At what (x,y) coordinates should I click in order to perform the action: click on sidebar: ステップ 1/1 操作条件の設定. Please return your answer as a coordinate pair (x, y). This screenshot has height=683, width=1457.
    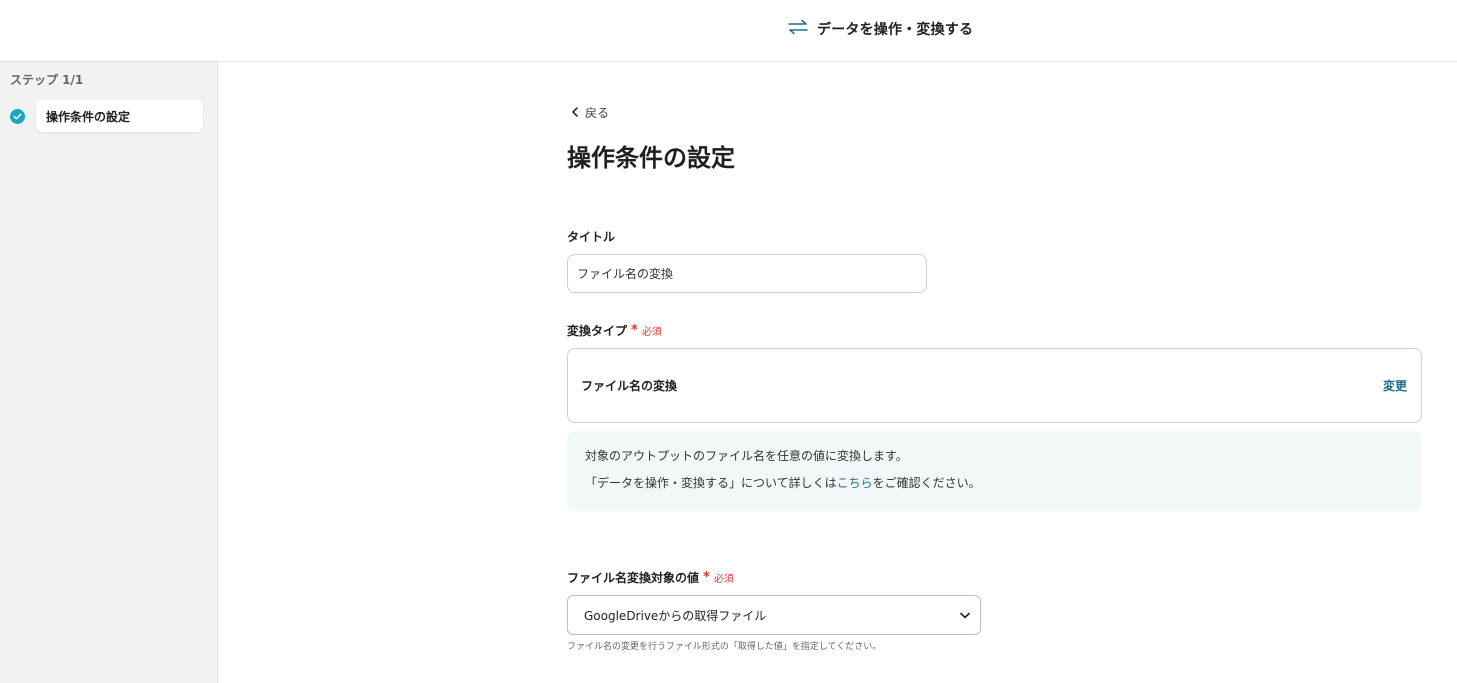
    Looking at the image, I should click on (109, 372).